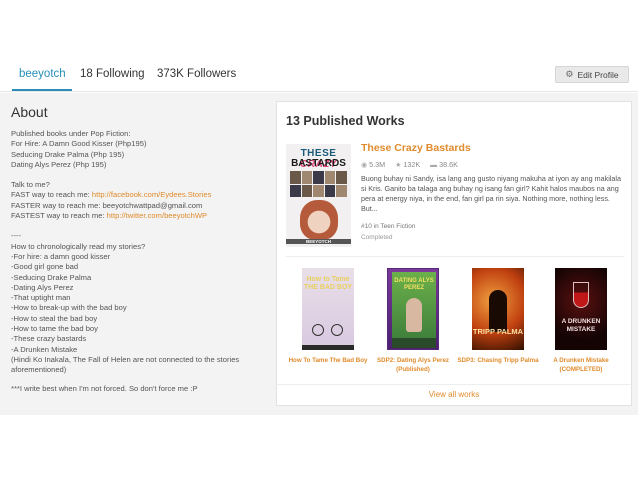  What do you see at coordinates (364, 165) in the screenshot?
I see `eye-icon: ◉` at bounding box center [364, 165].